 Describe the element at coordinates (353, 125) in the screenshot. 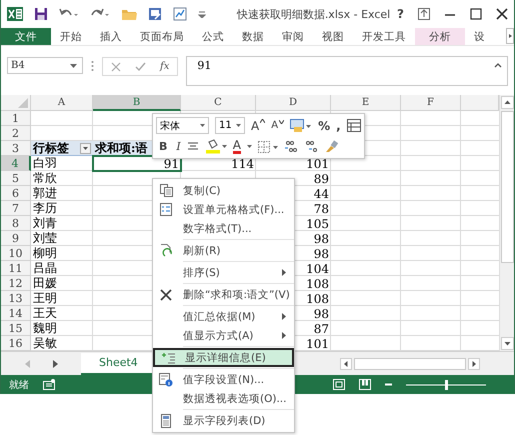

I see `table-format-icon` at that location.